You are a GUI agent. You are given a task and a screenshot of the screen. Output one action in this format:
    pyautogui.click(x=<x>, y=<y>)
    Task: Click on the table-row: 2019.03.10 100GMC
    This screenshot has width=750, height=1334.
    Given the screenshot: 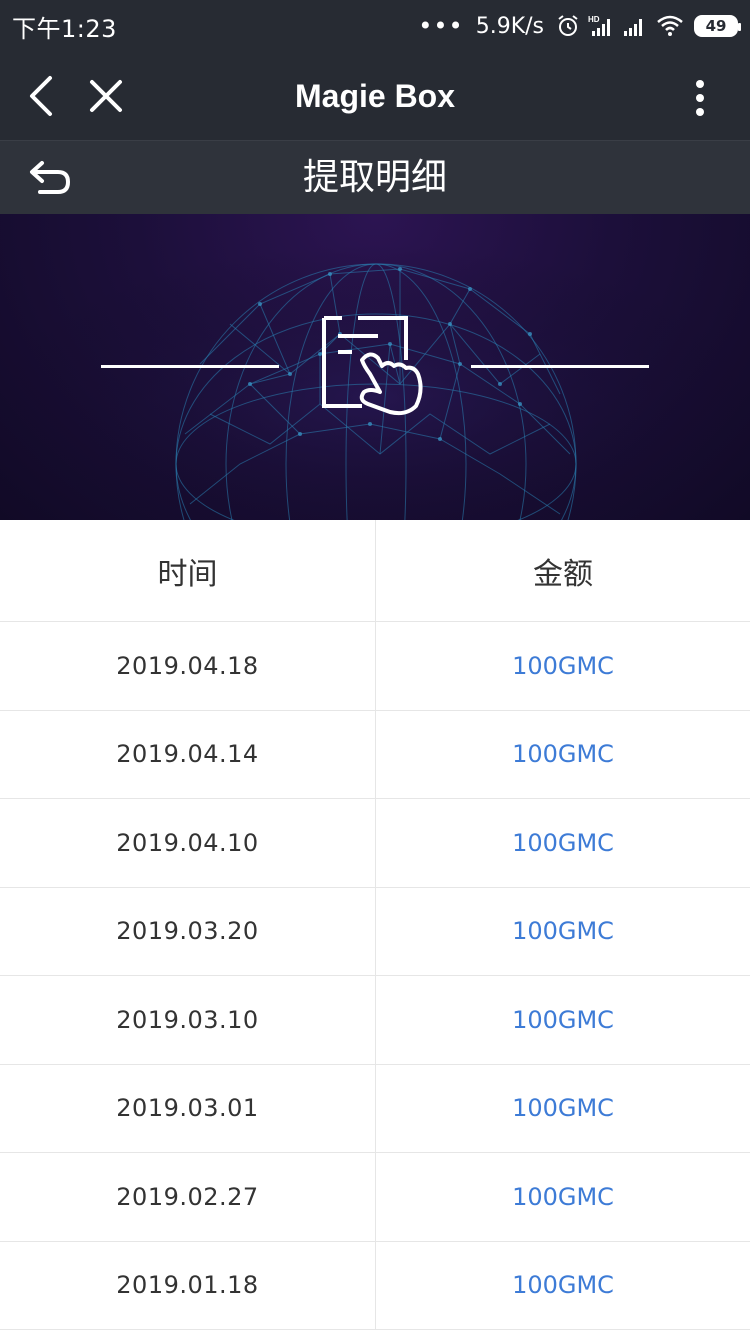 What is the action you would take?
    pyautogui.click(x=375, y=1020)
    